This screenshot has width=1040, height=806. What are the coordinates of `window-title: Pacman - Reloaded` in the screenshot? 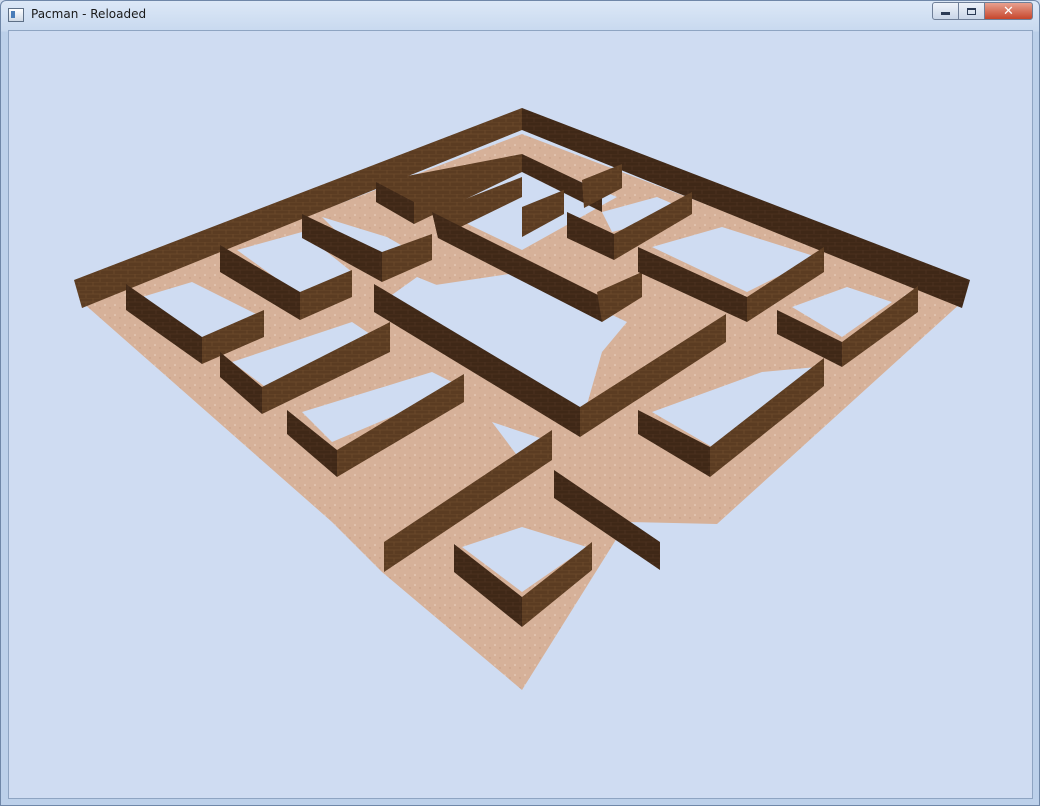 It's located at (89, 14).